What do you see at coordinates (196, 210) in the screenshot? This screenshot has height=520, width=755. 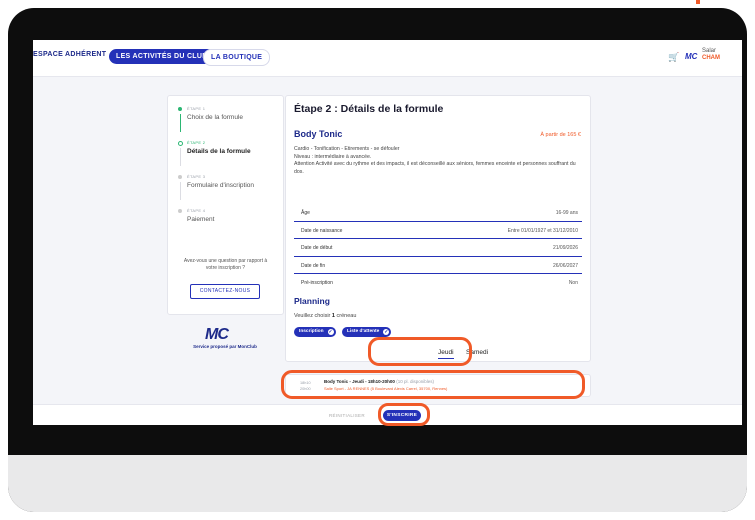 I see `step-number: ÉTAPE 4` at bounding box center [196, 210].